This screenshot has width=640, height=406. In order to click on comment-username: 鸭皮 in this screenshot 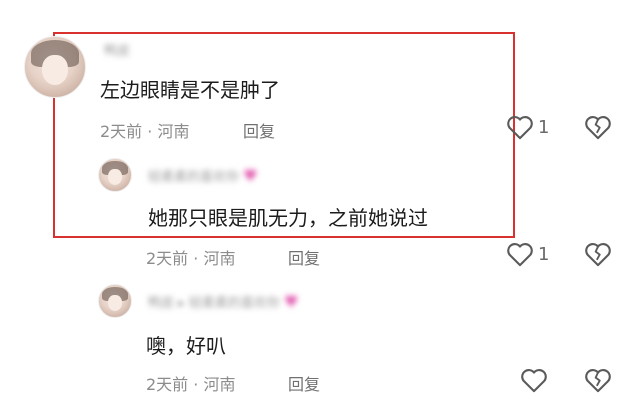, I will do `click(117, 49)`.